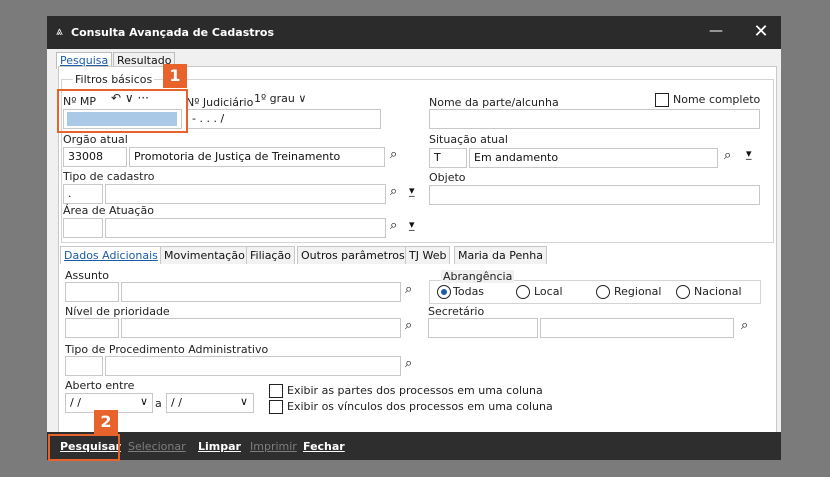 The height and width of the screenshot is (477, 830). I want to click on assunto-label: Assunto, so click(87, 275).